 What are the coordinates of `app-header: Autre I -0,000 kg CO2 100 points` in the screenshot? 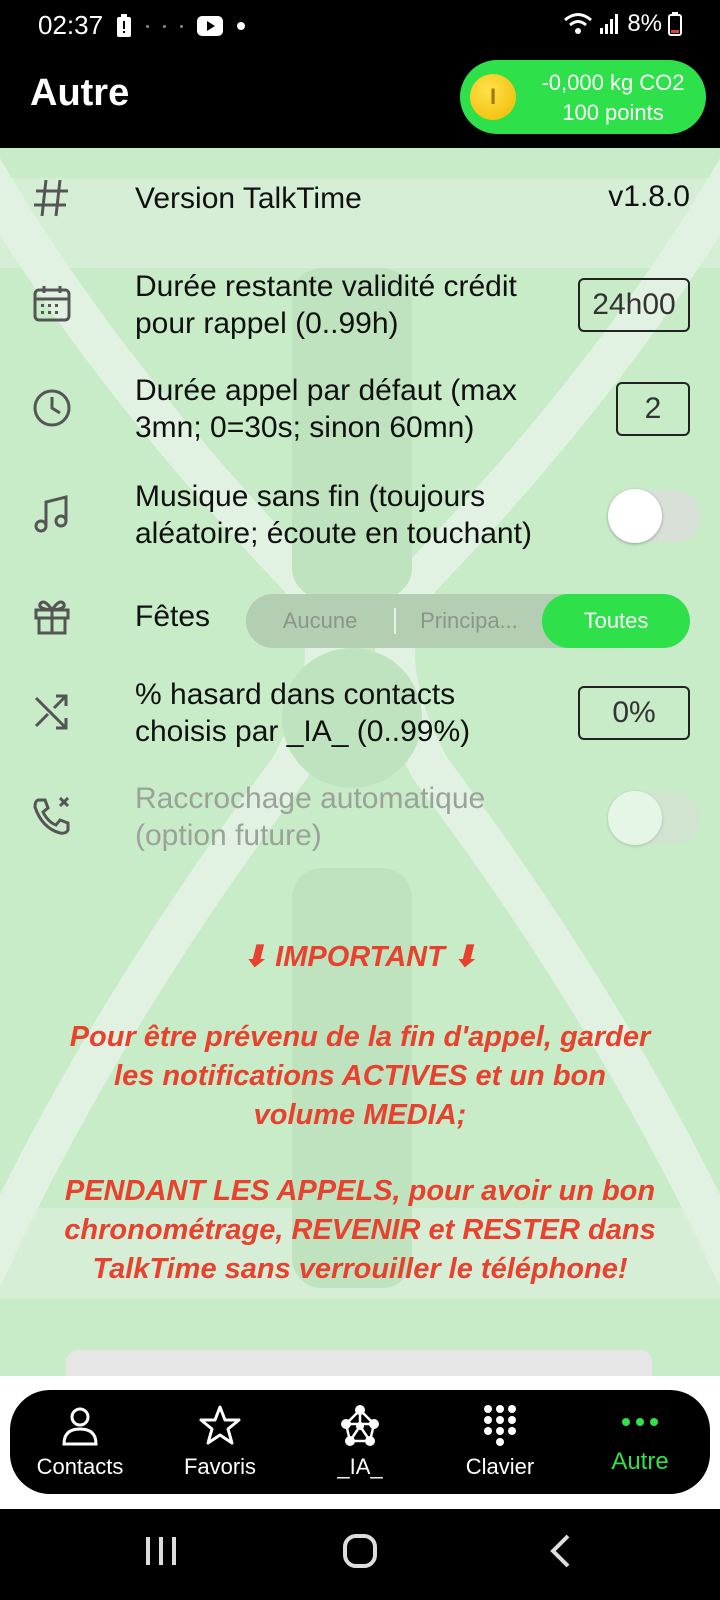 It's located at (360, 100).